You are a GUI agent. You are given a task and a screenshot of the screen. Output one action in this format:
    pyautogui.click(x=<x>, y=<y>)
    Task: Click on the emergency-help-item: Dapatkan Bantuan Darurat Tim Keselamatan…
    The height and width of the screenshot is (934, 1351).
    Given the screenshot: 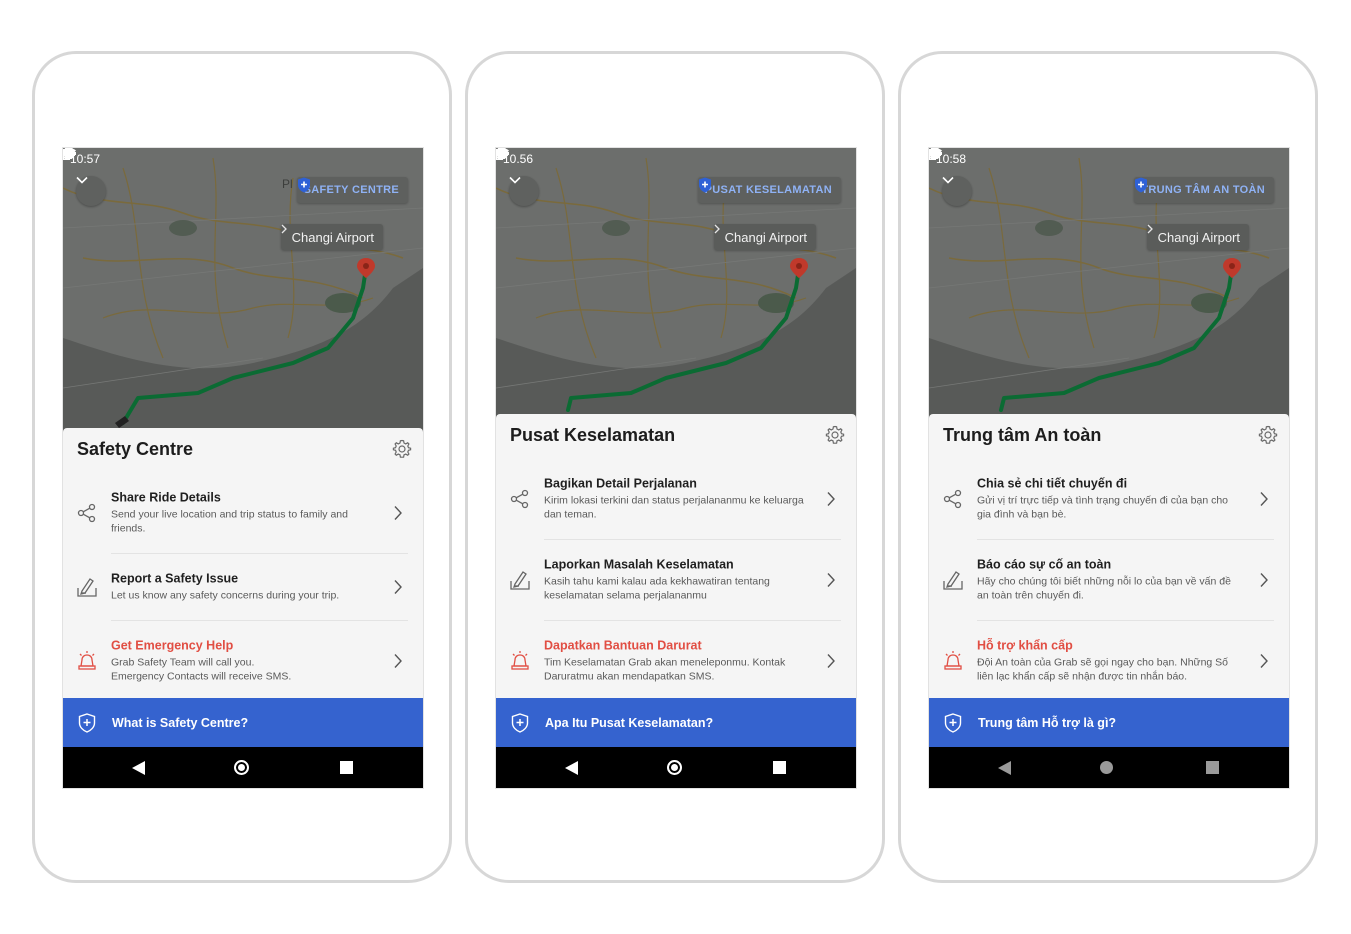 What is the action you would take?
    pyautogui.click(x=676, y=660)
    